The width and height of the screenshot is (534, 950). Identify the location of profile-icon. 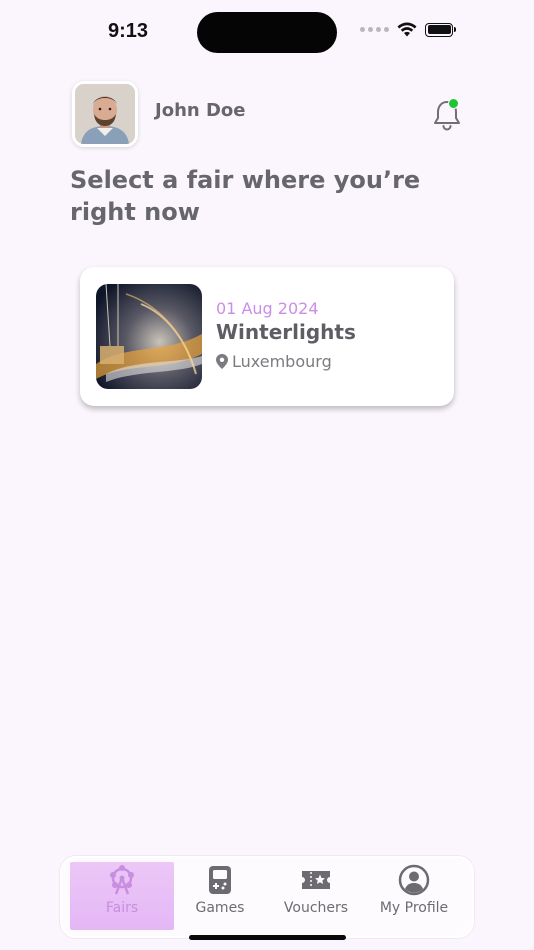
(414, 880).